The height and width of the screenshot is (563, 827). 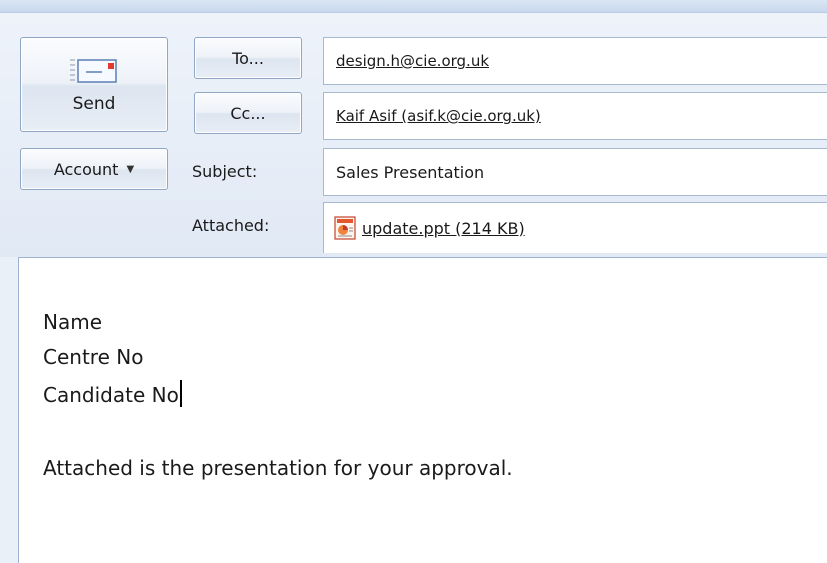 What do you see at coordinates (345, 228) in the screenshot?
I see `powerpoint-file-icon` at bounding box center [345, 228].